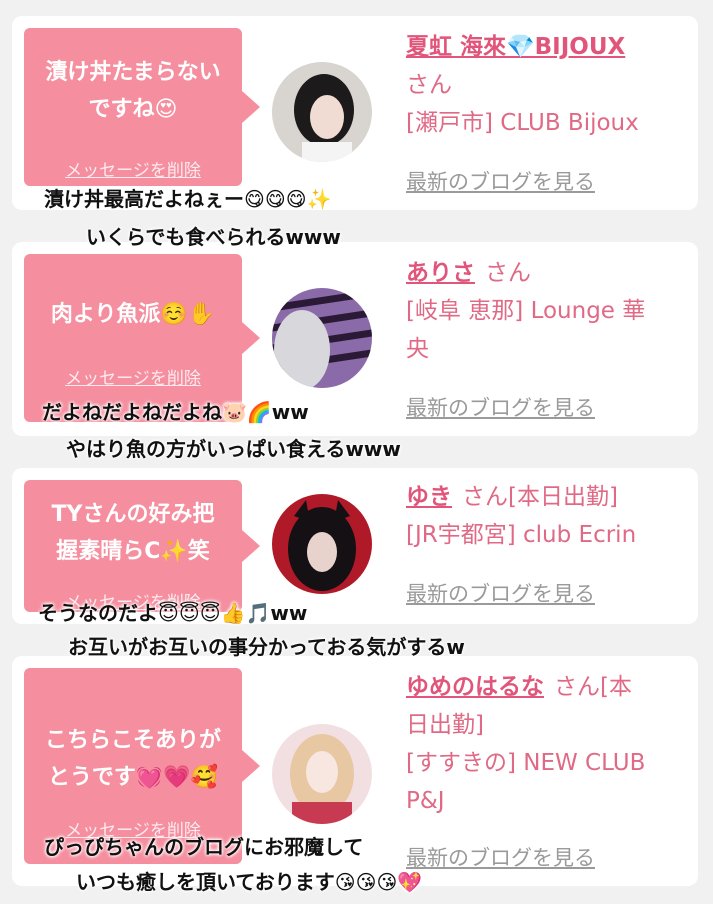 The width and height of the screenshot is (713, 904). What do you see at coordinates (521, 535) in the screenshot?
I see `store-name: [JR宇都宮] club Ecrin` at bounding box center [521, 535].